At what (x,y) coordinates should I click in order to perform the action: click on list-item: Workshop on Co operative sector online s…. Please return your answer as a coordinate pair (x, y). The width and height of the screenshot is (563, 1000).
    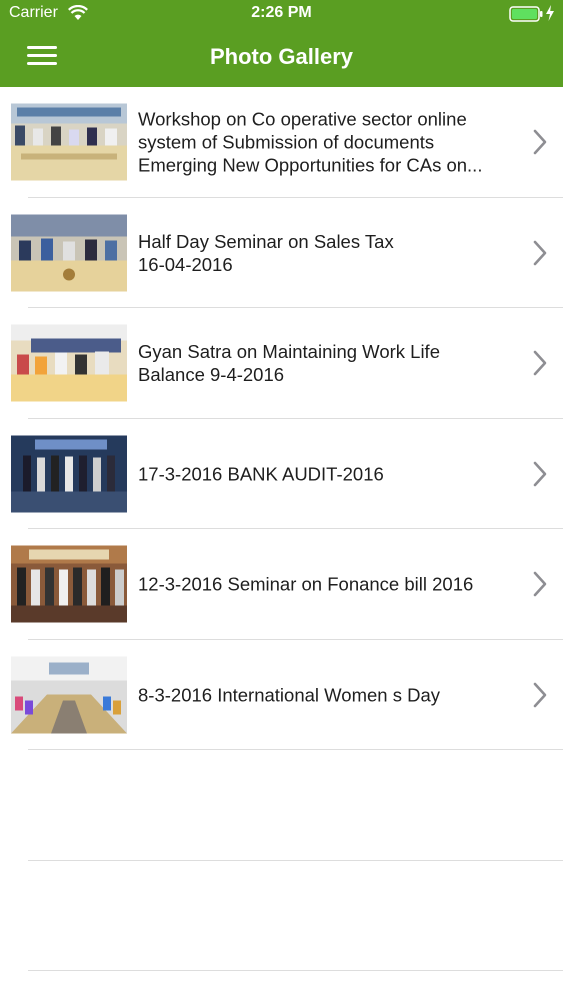
    Looking at the image, I should click on (281, 142).